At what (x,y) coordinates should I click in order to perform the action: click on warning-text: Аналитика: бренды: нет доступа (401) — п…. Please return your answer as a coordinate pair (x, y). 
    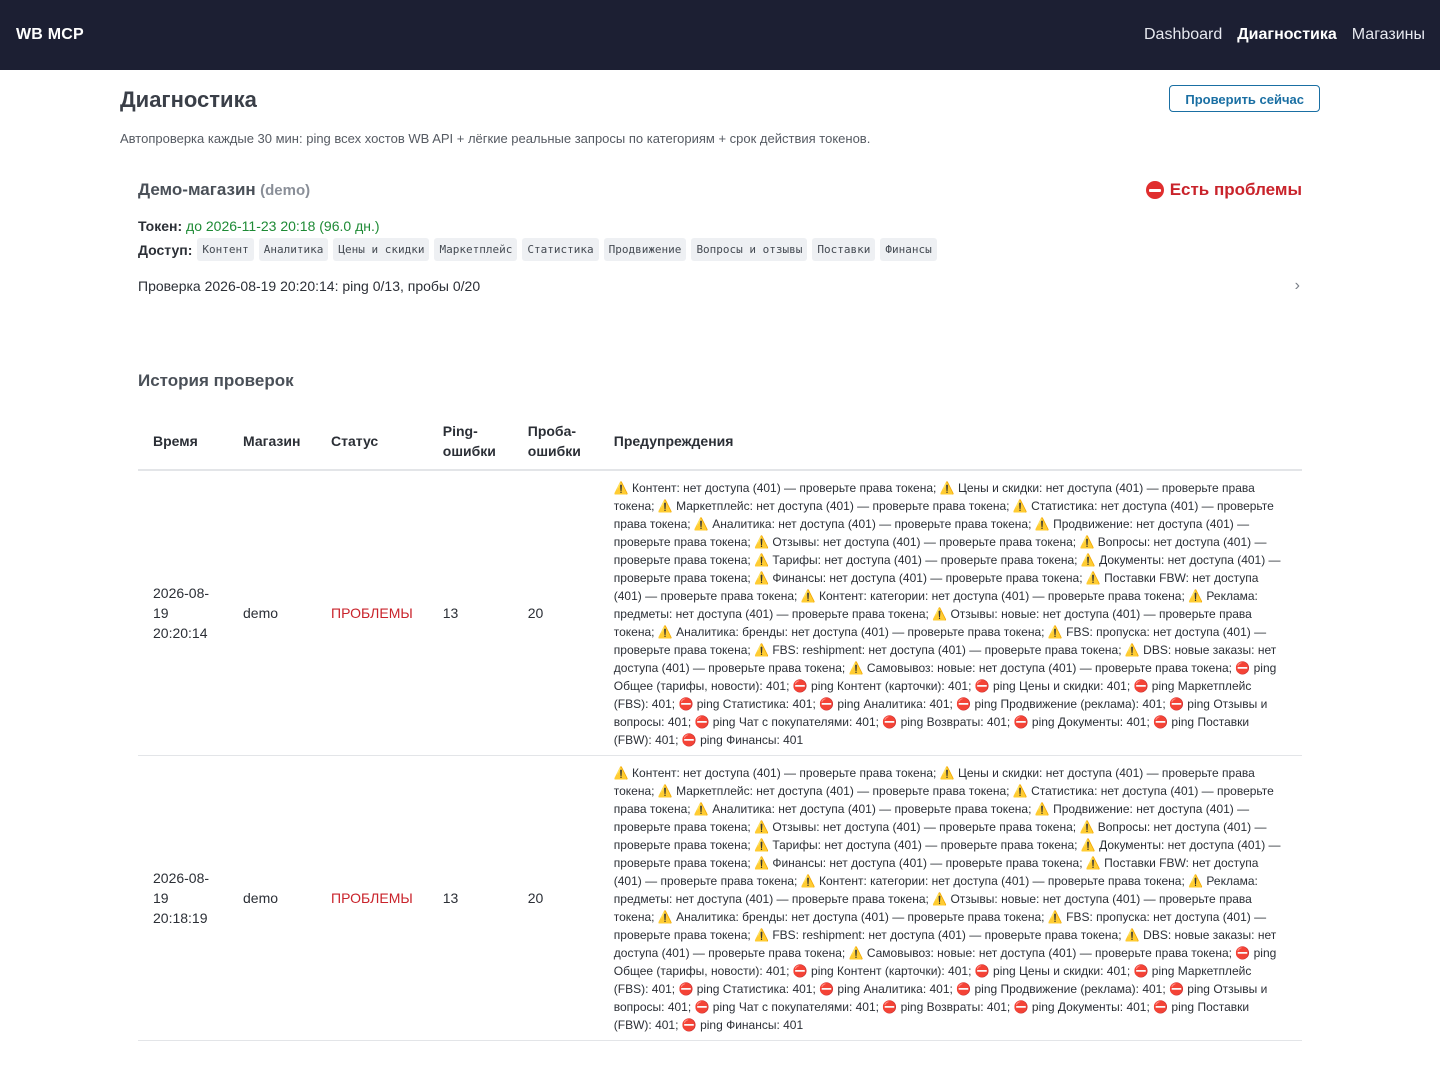
    Looking at the image, I should click on (862, 917).